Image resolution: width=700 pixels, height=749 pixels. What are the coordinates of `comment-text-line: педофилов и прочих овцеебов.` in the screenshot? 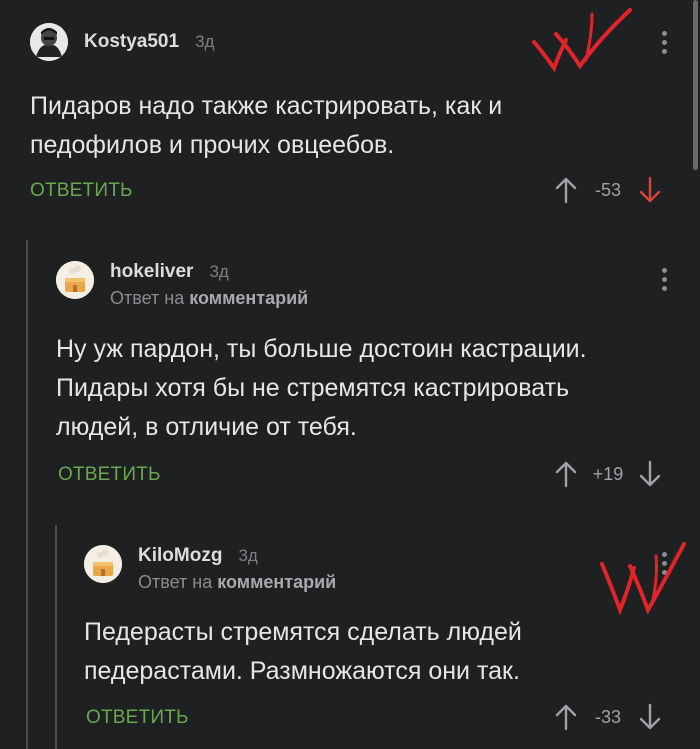 It's located at (212, 145).